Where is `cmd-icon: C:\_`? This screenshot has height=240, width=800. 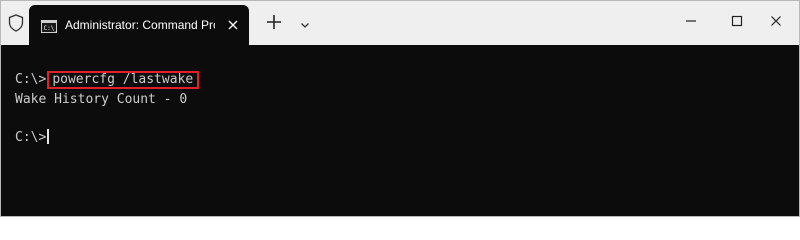 cmd-icon: C:\_ is located at coordinates (49, 25).